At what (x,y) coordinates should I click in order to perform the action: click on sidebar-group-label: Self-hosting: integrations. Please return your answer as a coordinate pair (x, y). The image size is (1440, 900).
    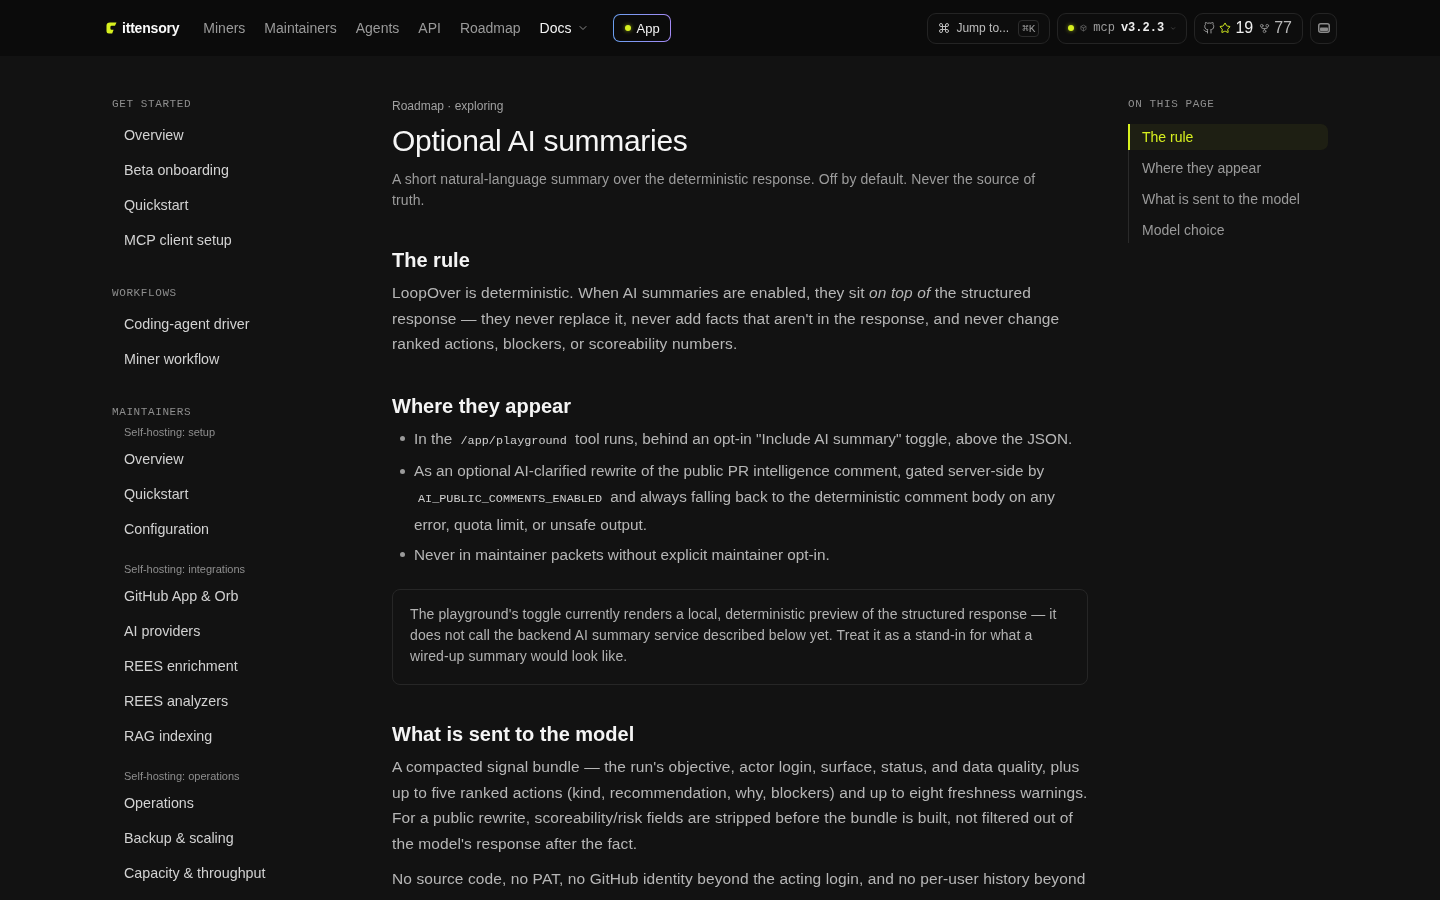
    Looking at the image, I should click on (185, 569).